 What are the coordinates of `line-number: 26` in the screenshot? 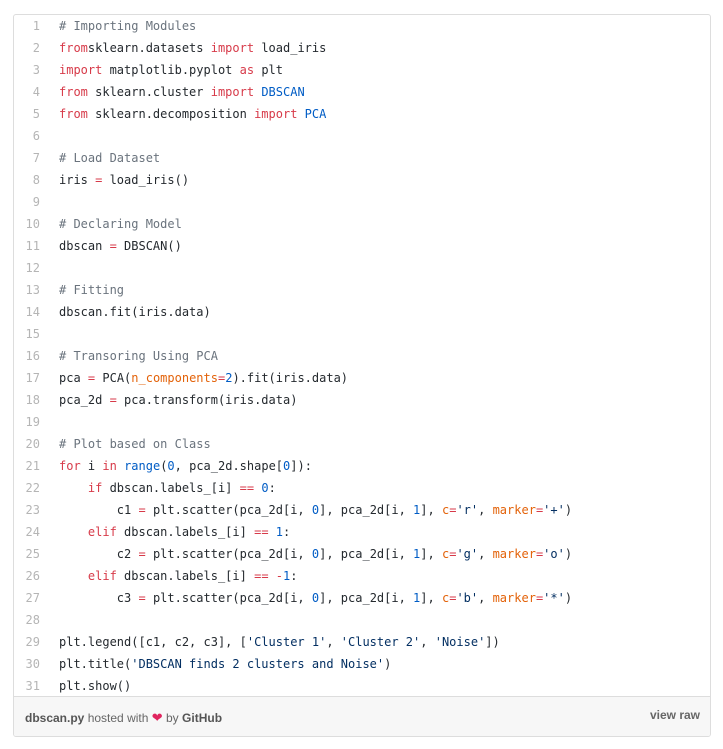 It's located at (27, 576).